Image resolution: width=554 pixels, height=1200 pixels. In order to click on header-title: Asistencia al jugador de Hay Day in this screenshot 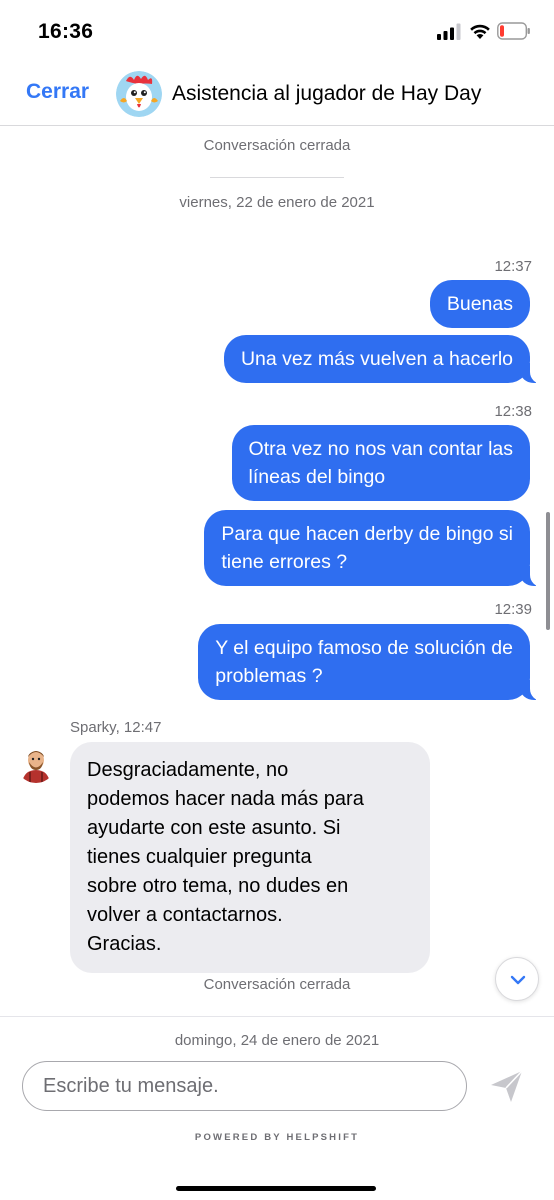, I will do `click(327, 93)`.